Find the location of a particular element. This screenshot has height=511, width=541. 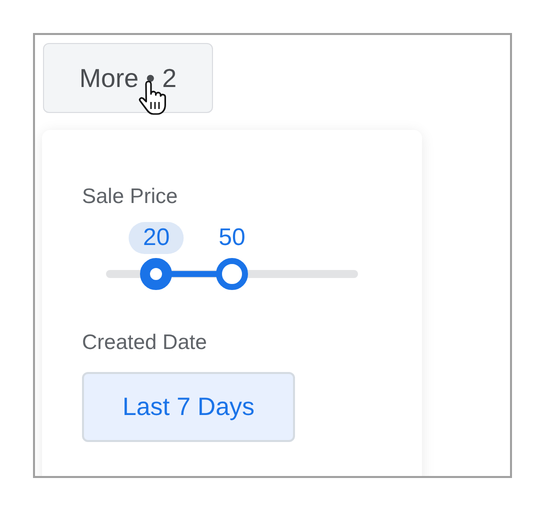

range-slider is located at coordinates (232, 274).